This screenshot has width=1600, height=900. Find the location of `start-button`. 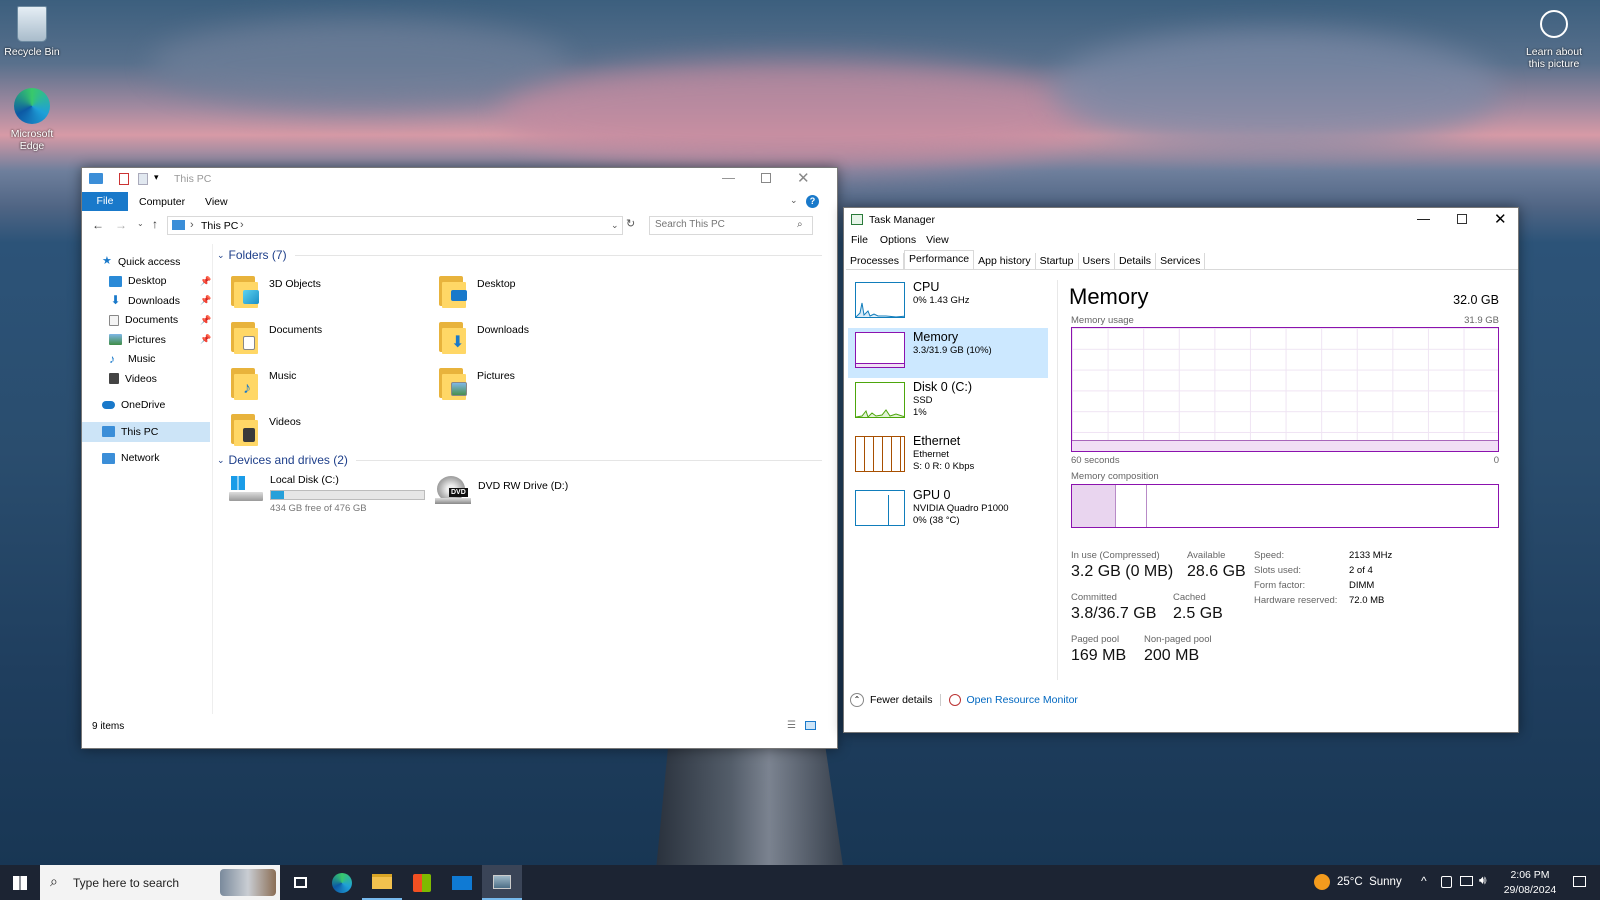

start-button is located at coordinates (20, 882).